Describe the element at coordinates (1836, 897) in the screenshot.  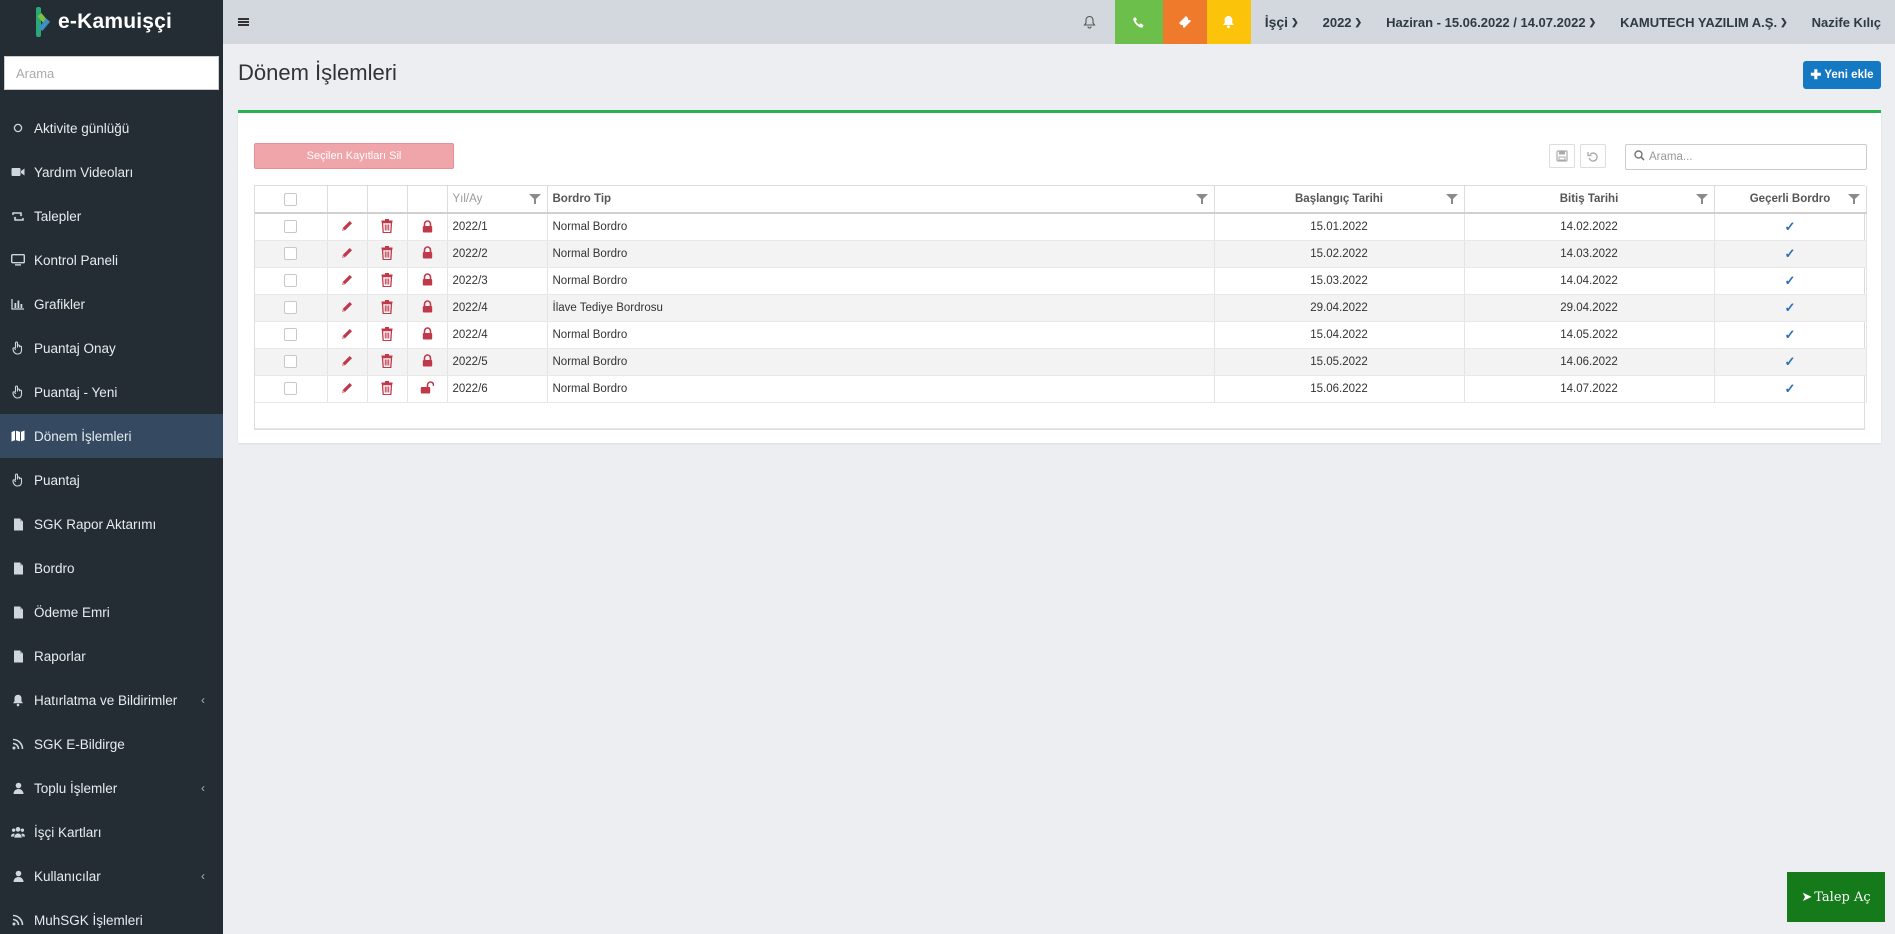
I see `talep-ac-button: ➤ Talep Aç` at that location.